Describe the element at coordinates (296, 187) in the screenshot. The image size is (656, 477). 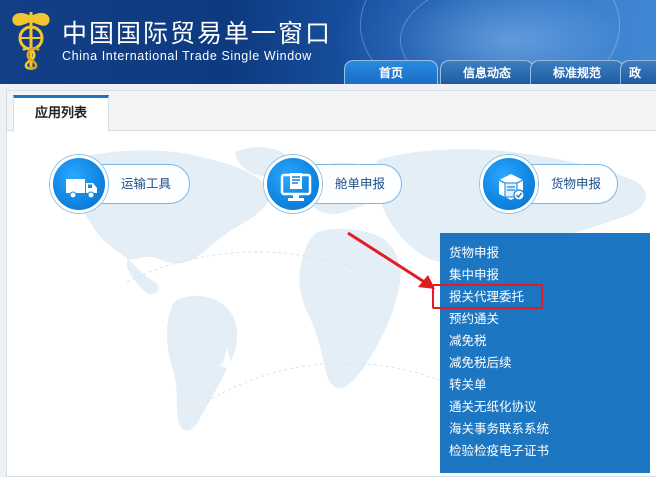
I see `monitor-document-icon` at that location.